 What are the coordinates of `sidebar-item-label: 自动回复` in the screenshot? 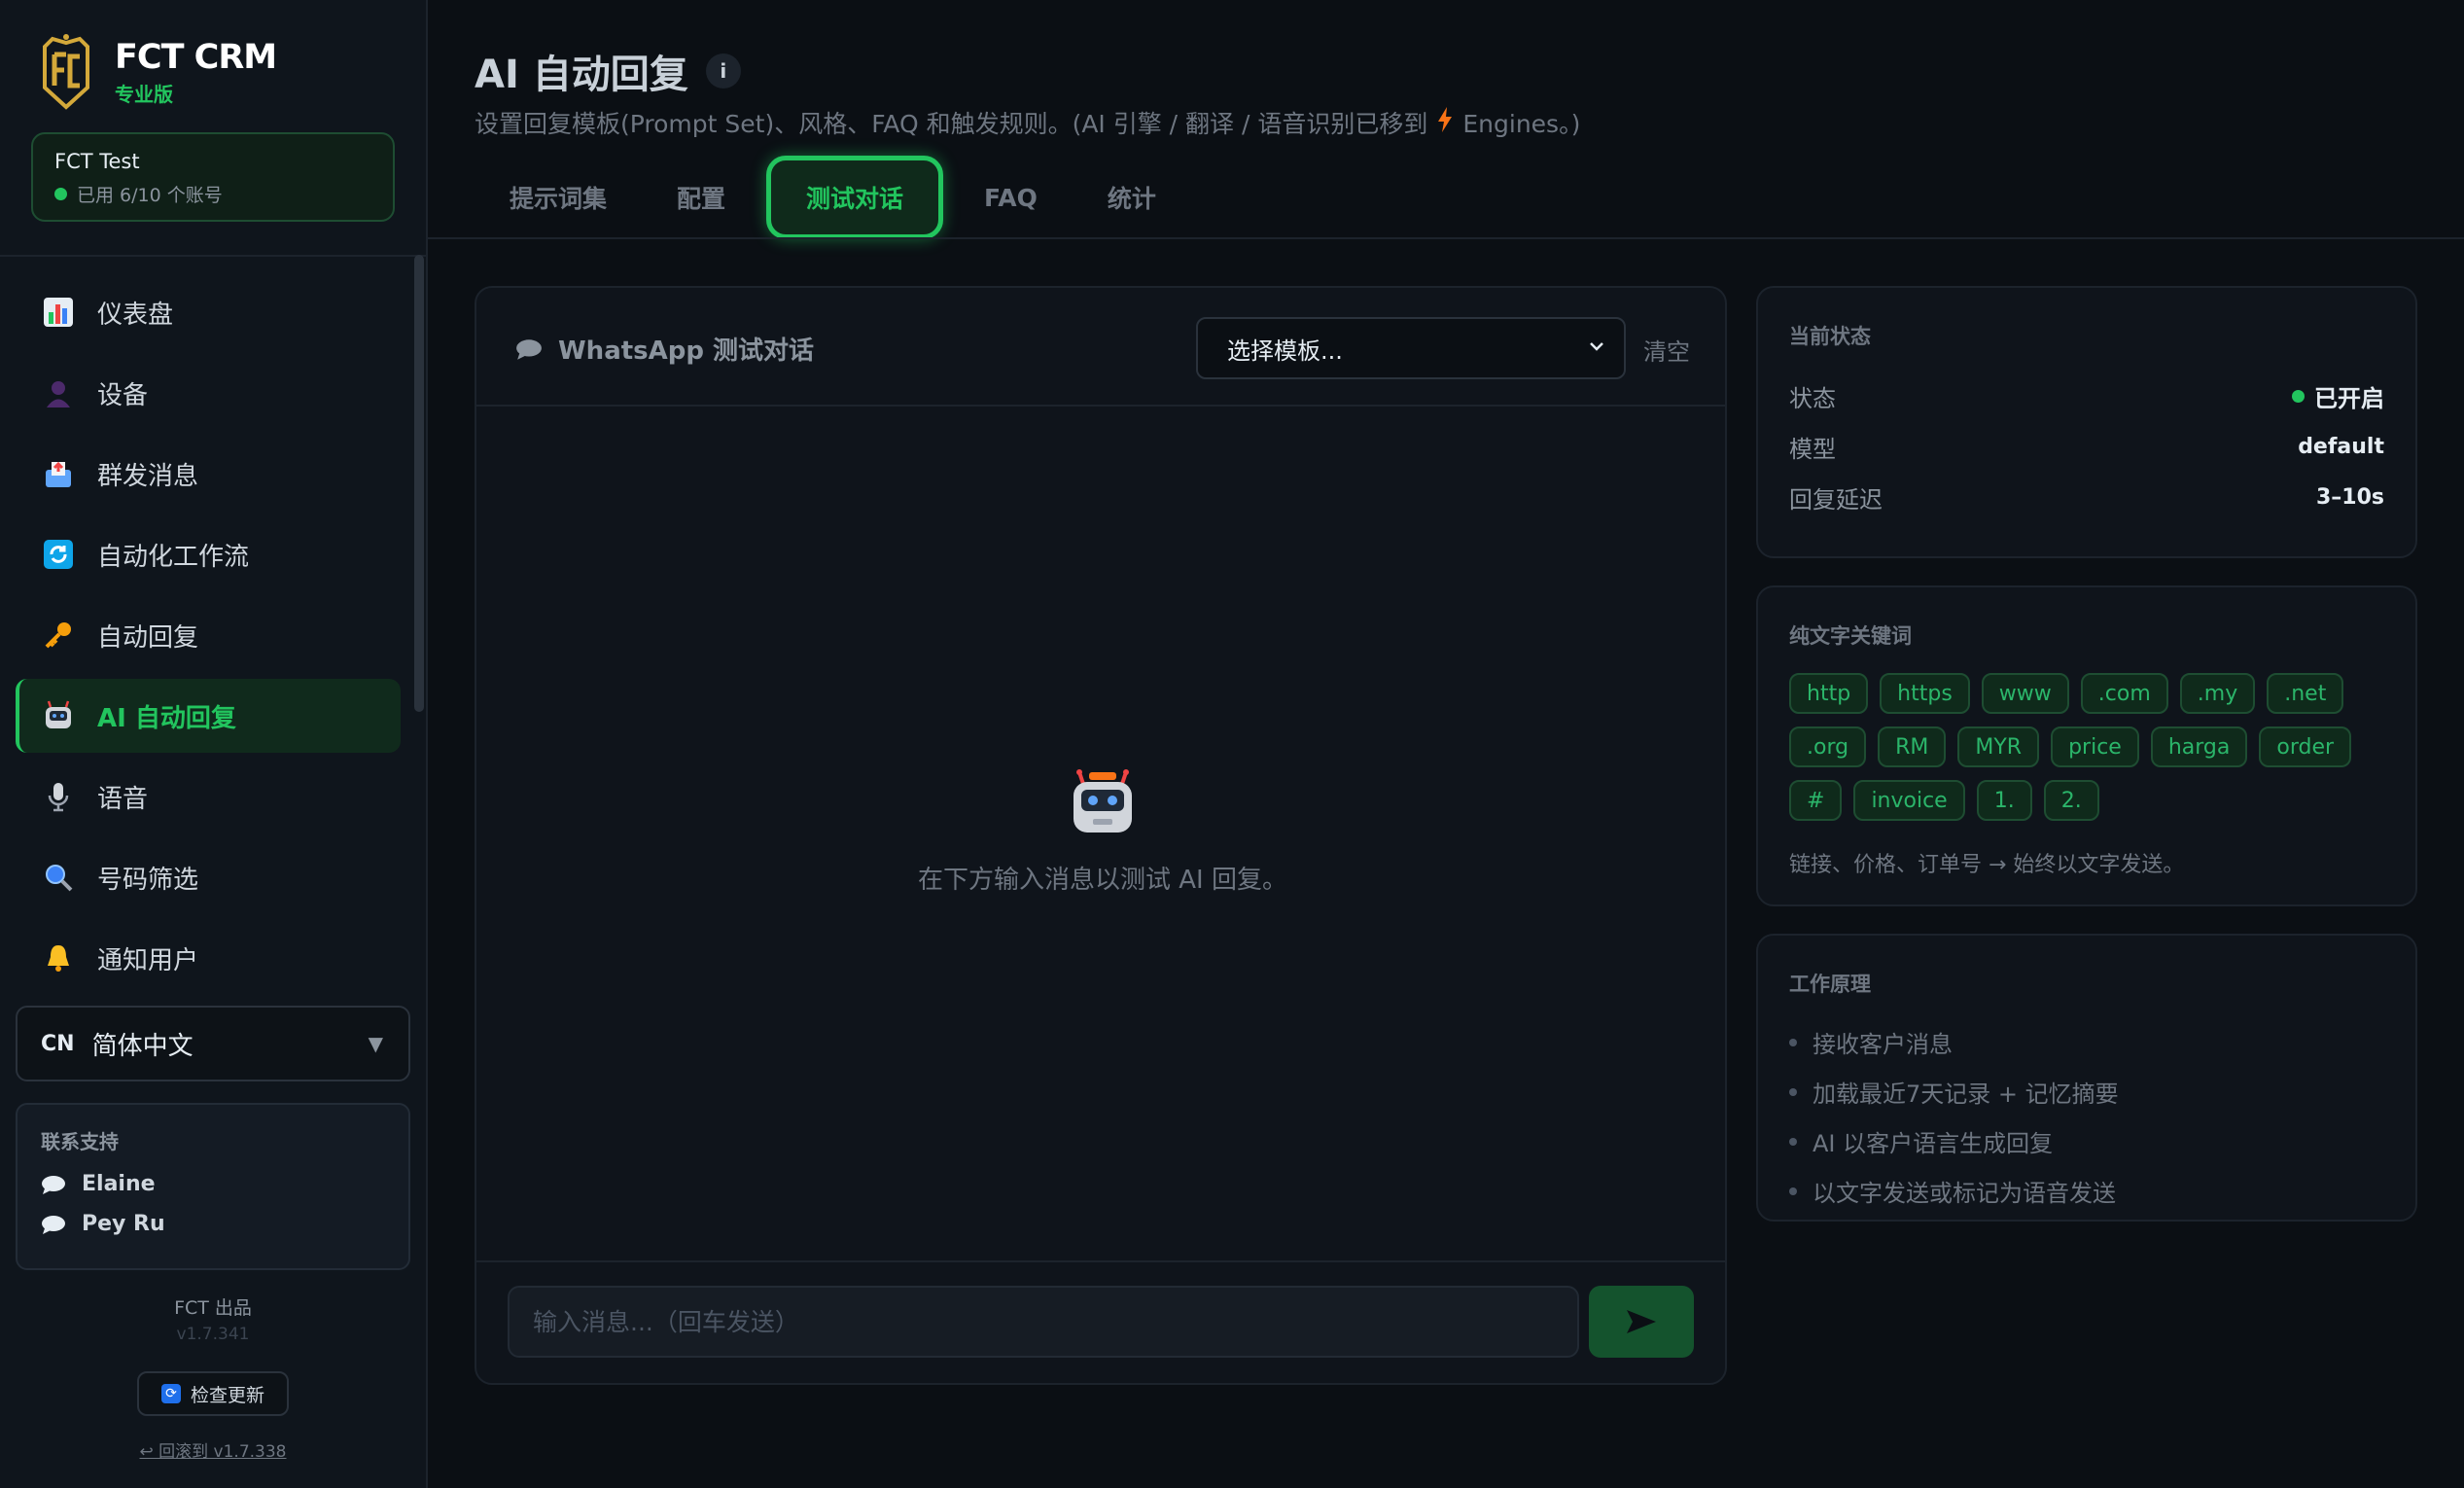 It's located at (148, 637).